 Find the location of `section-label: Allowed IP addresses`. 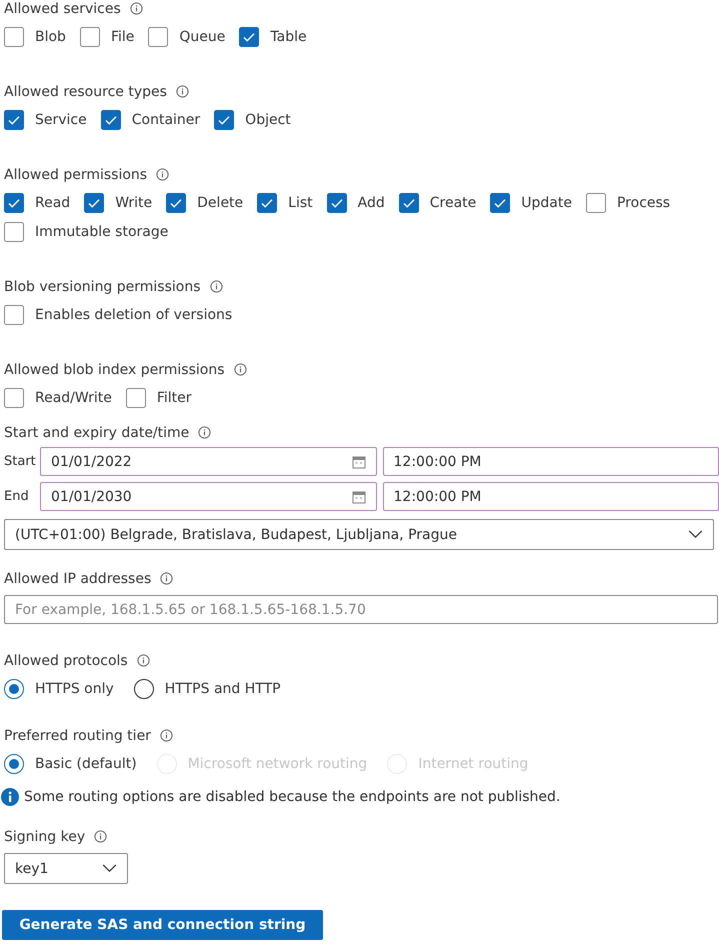

section-label: Allowed IP addresses is located at coordinates (78, 578).